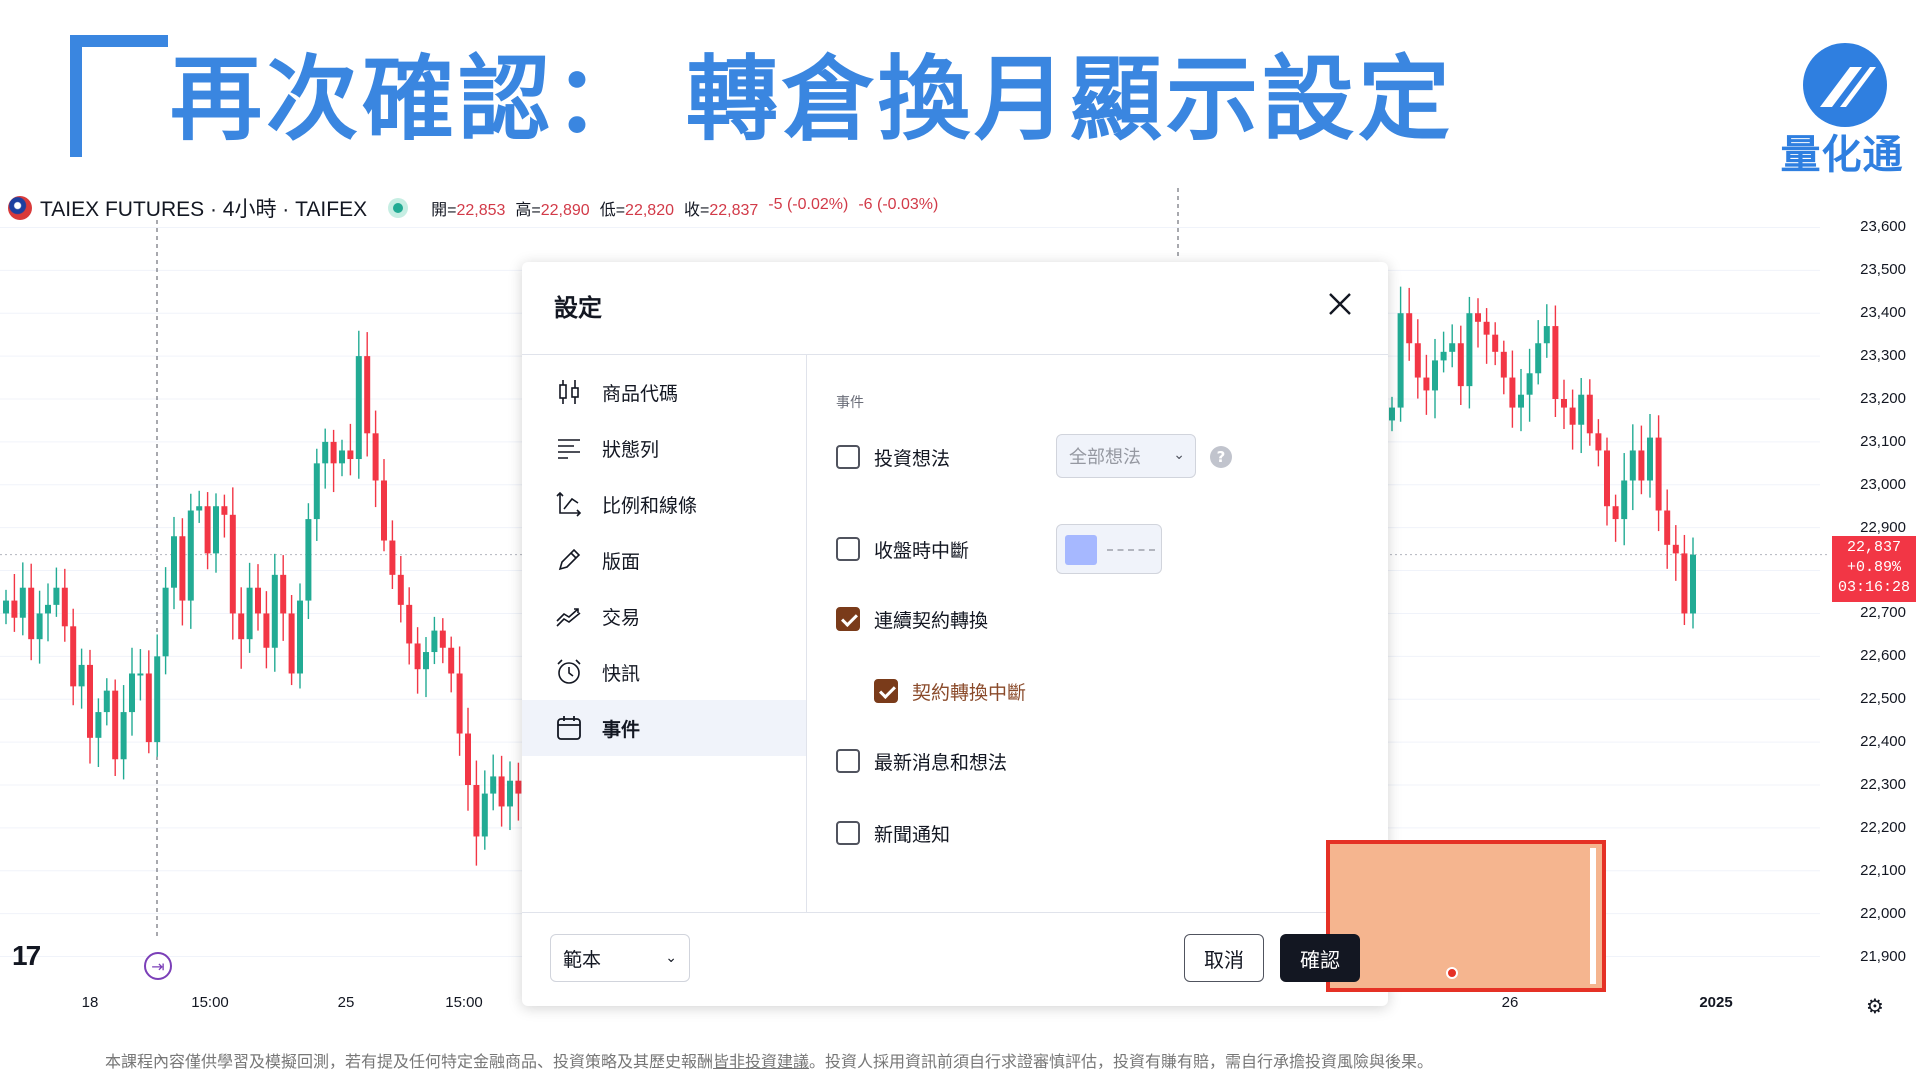 This screenshot has width=1920, height=1080. Describe the element at coordinates (346, 1002) in the screenshot. I see `time-axis-label: 25` at that location.